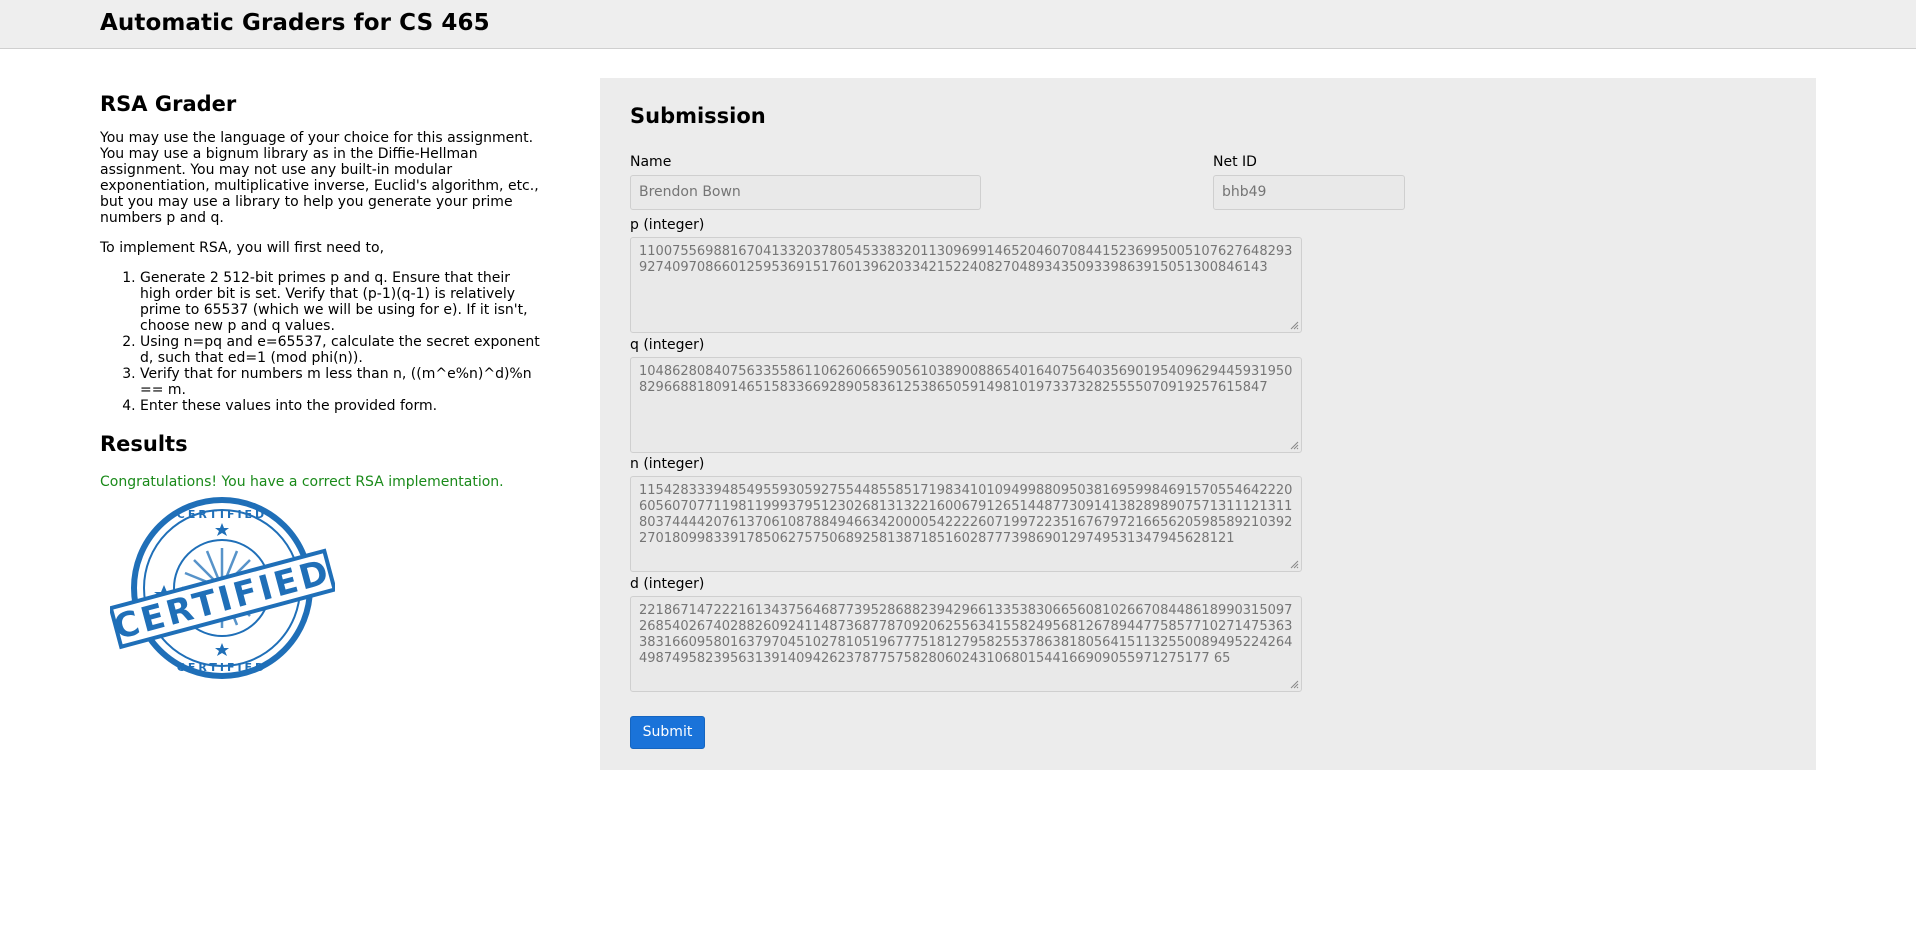 This screenshot has width=1916, height=926. Describe the element at coordinates (168, 104) in the screenshot. I see `grader-heading: RSA Grader` at that location.